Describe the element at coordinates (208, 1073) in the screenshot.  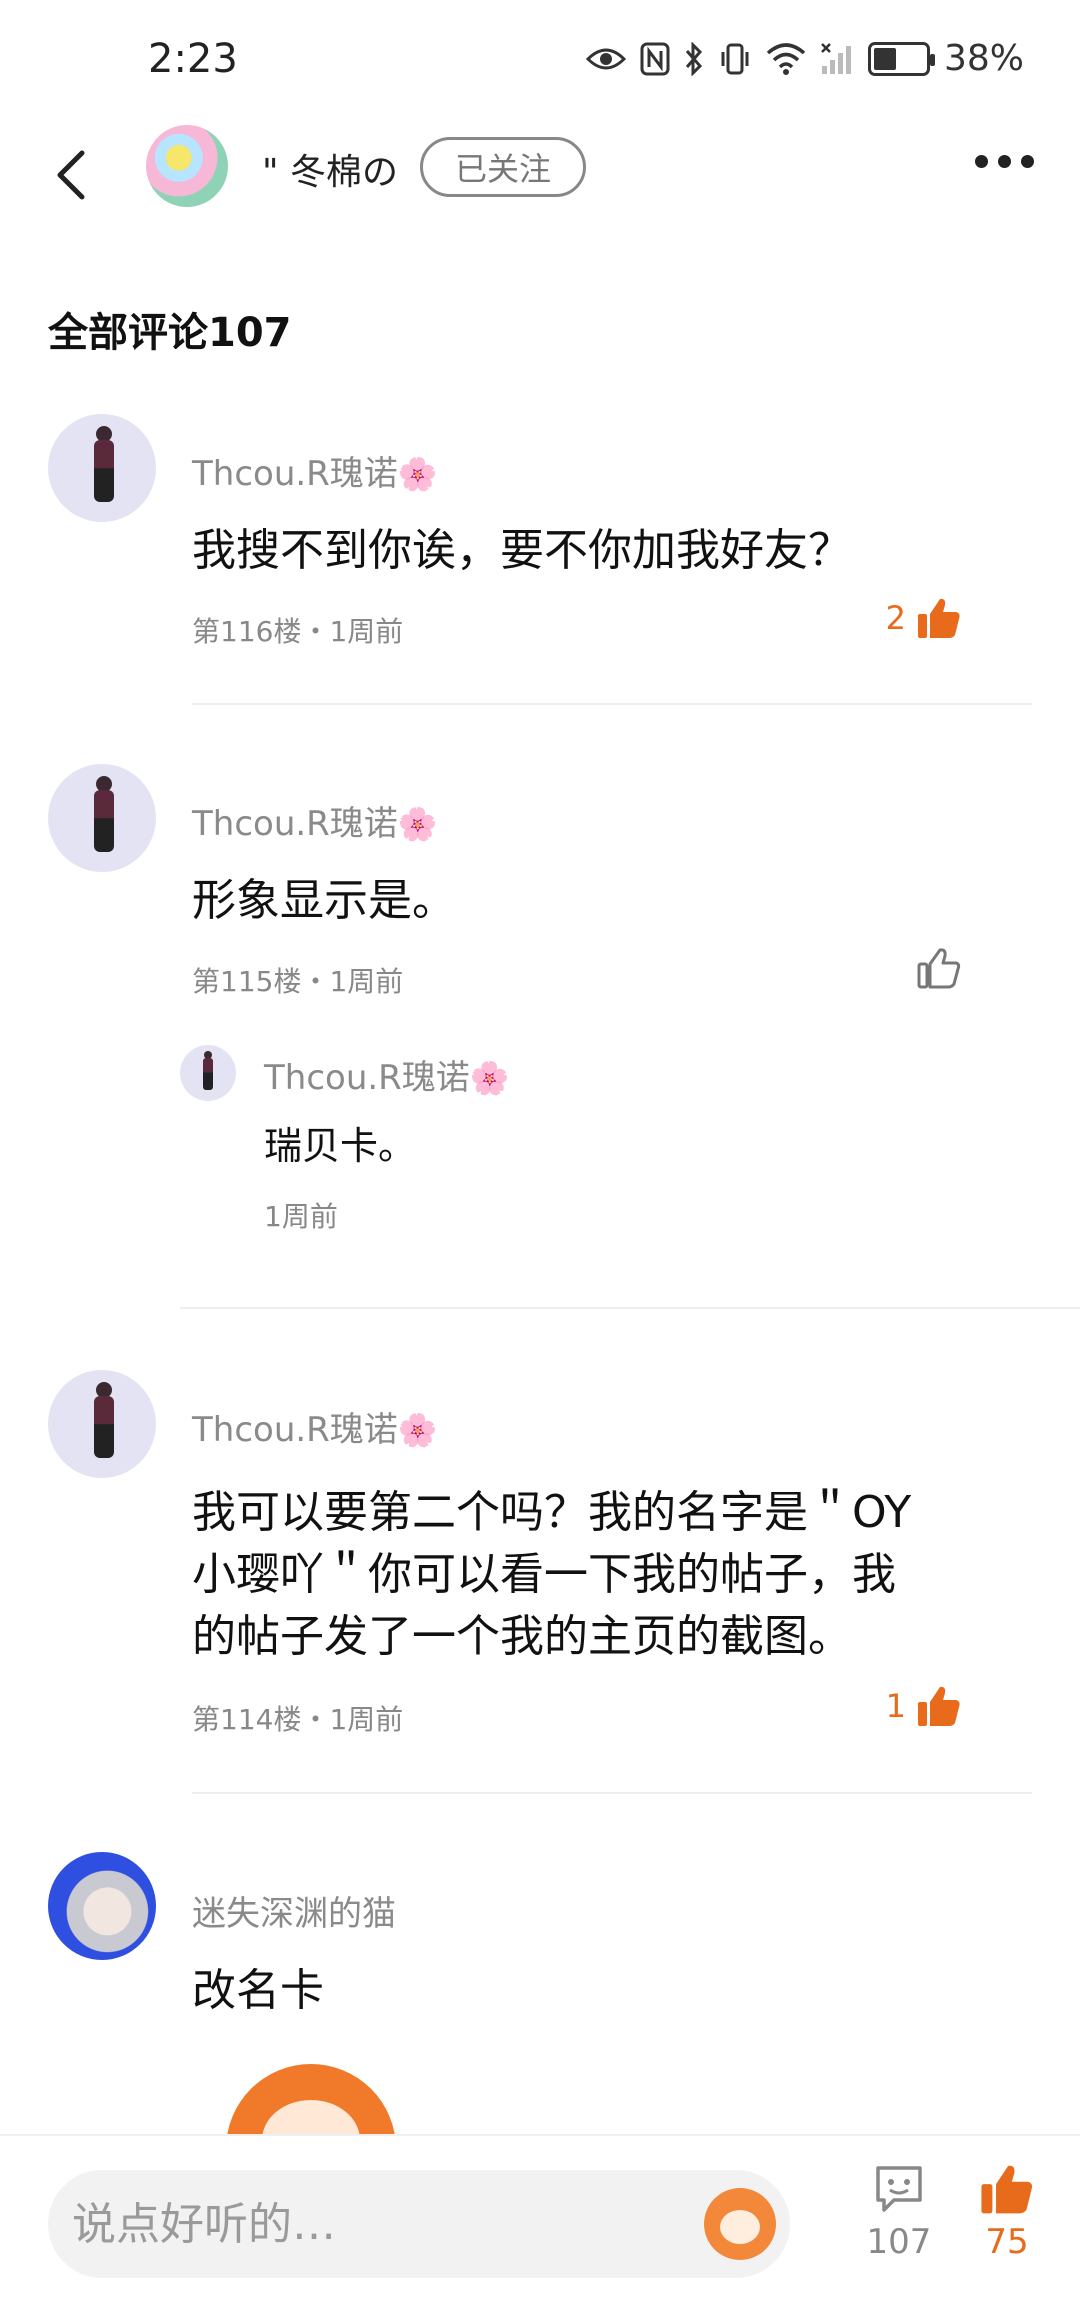
I see `reply-avatar` at that location.